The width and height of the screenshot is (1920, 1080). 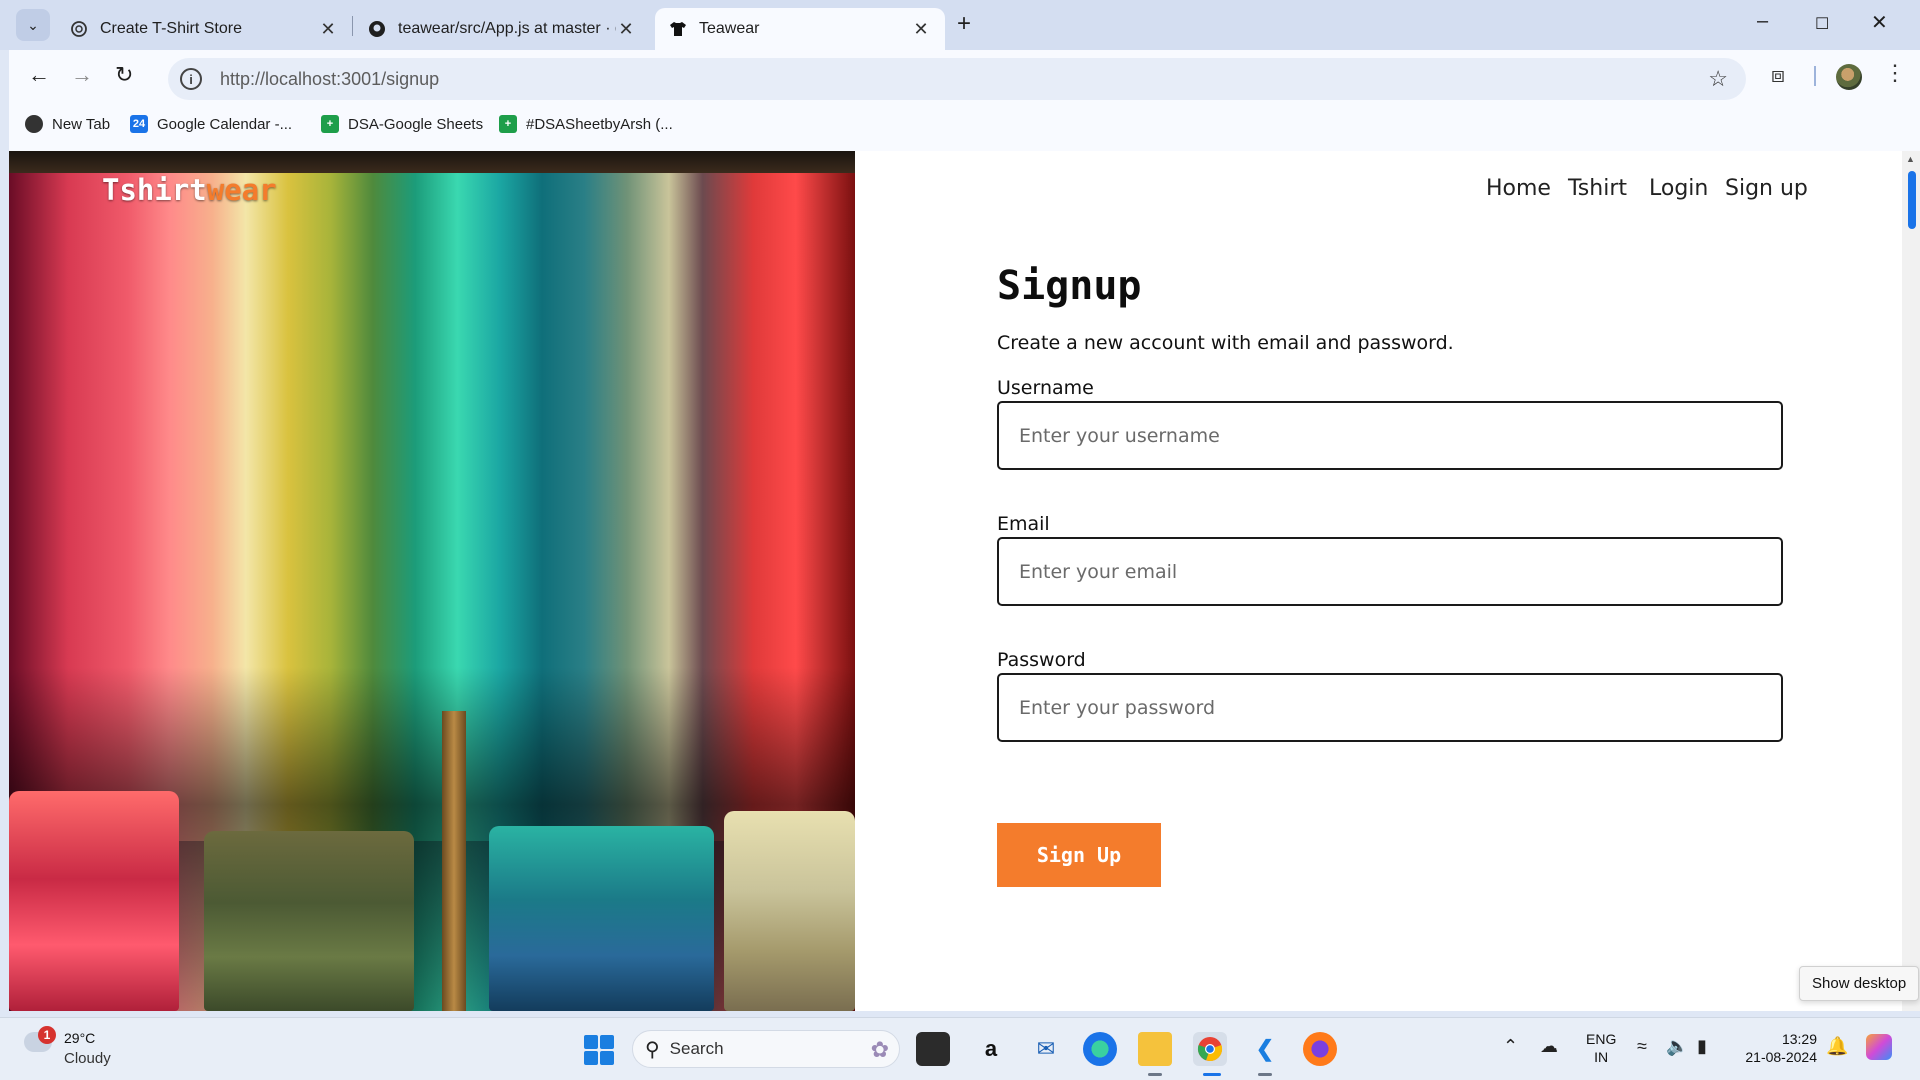 I want to click on bookmark-label: DSA-Google Sheets, so click(x=416, y=124).